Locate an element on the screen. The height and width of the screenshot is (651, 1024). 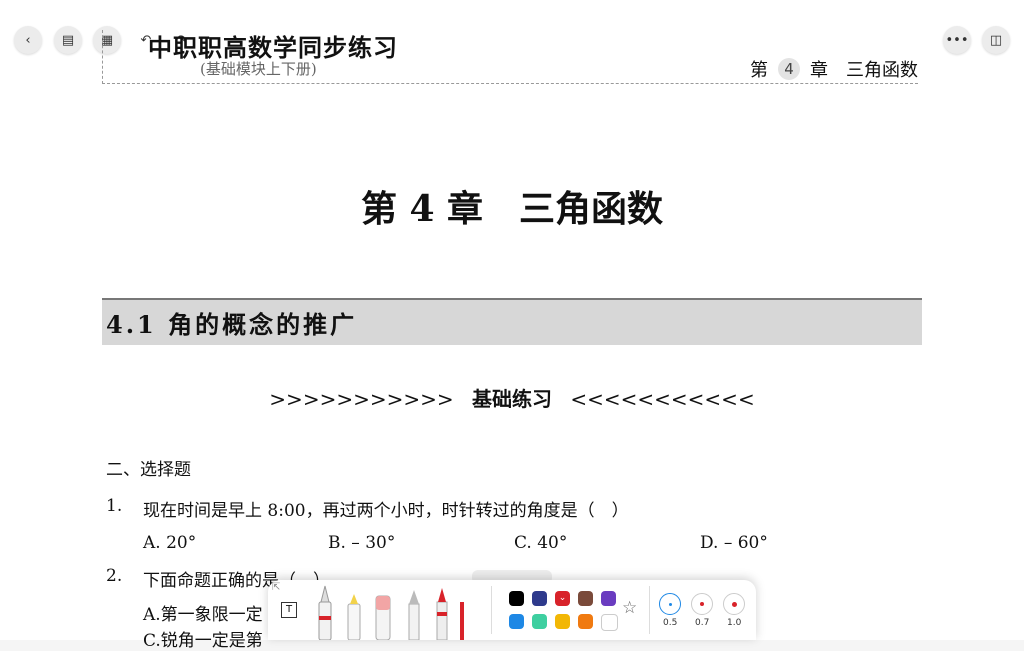
question-number: 1. is located at coordinates (114, 506).